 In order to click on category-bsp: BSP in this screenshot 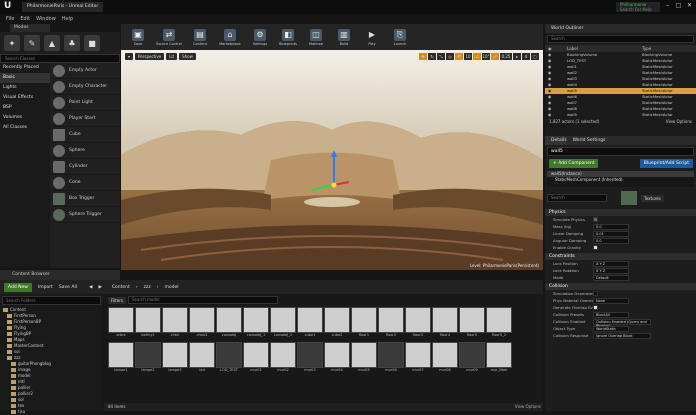, I will do `click(25, 108)`.